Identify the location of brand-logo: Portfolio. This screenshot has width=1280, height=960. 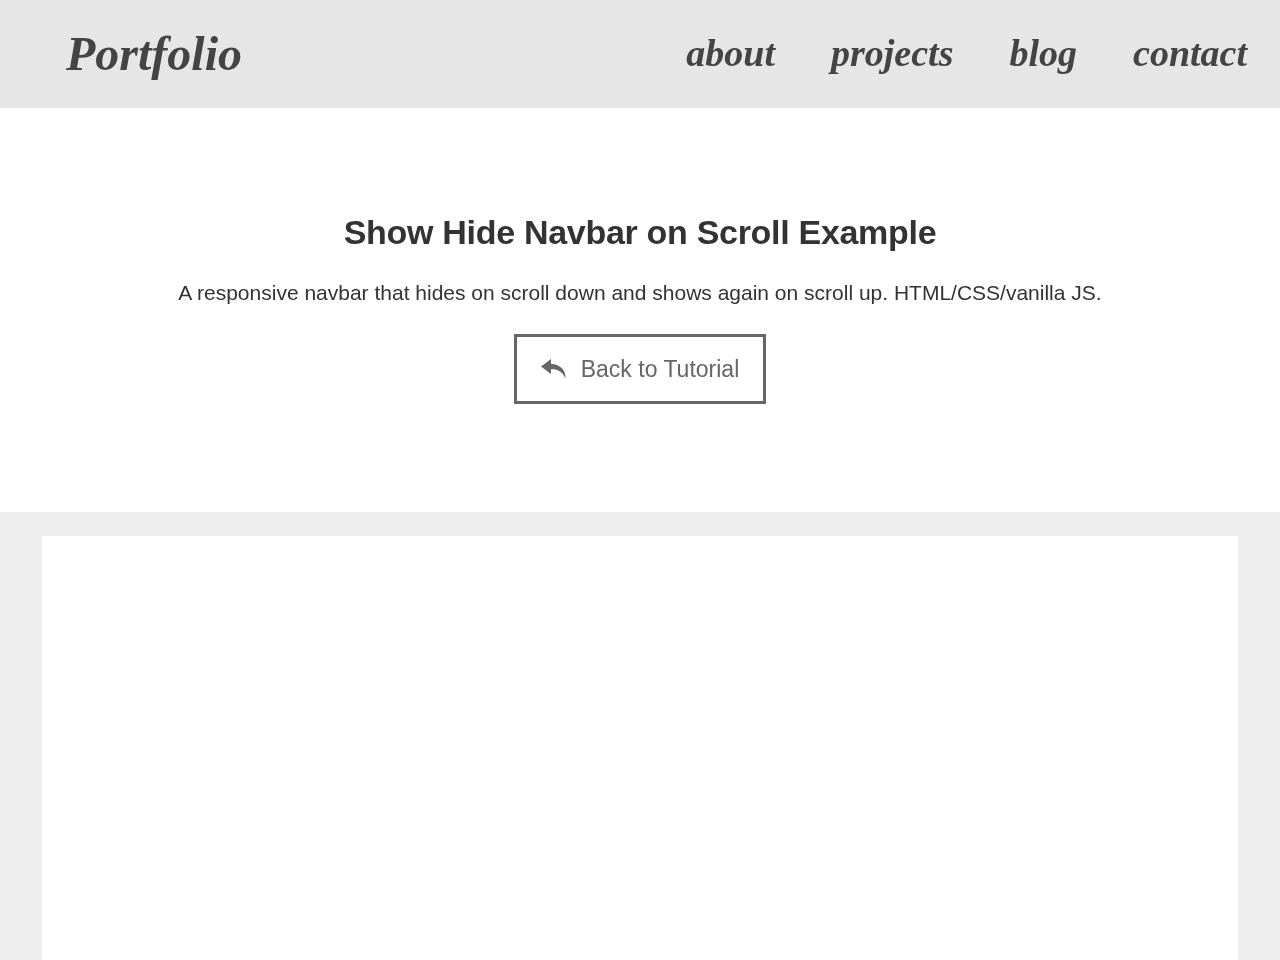
(154, 54).